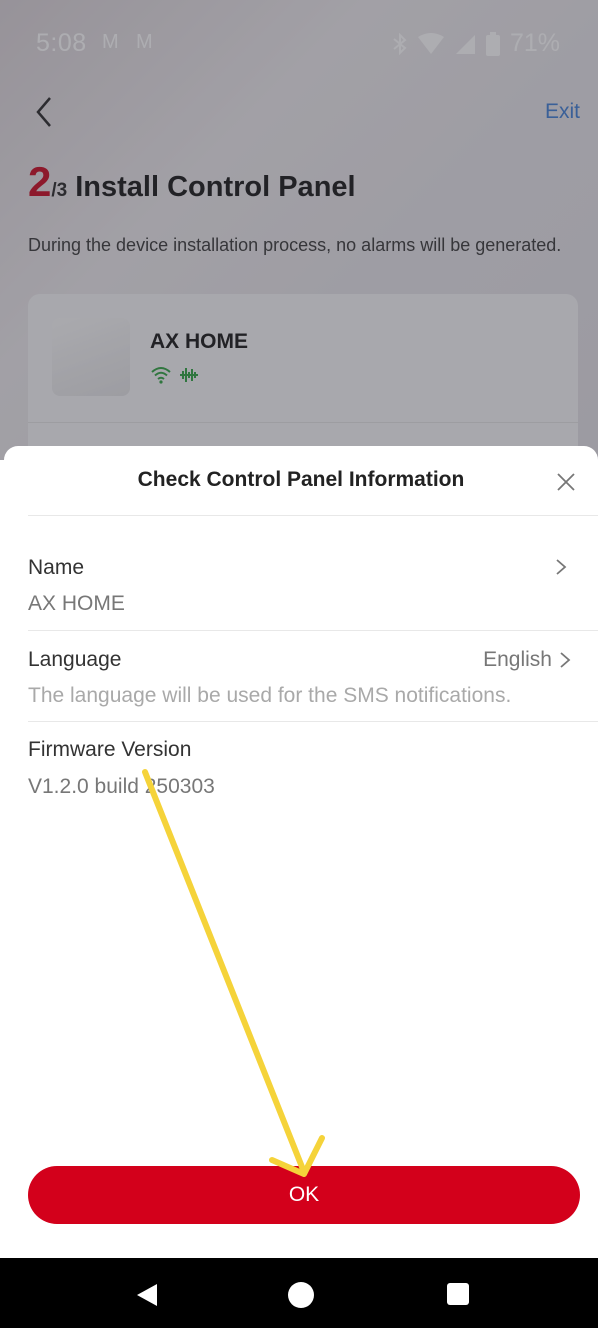 Image resolution: width=598 pixels, height=1328 pixels. I want to click on sheet-title: Check Control Panel Information, so click(301, 479).